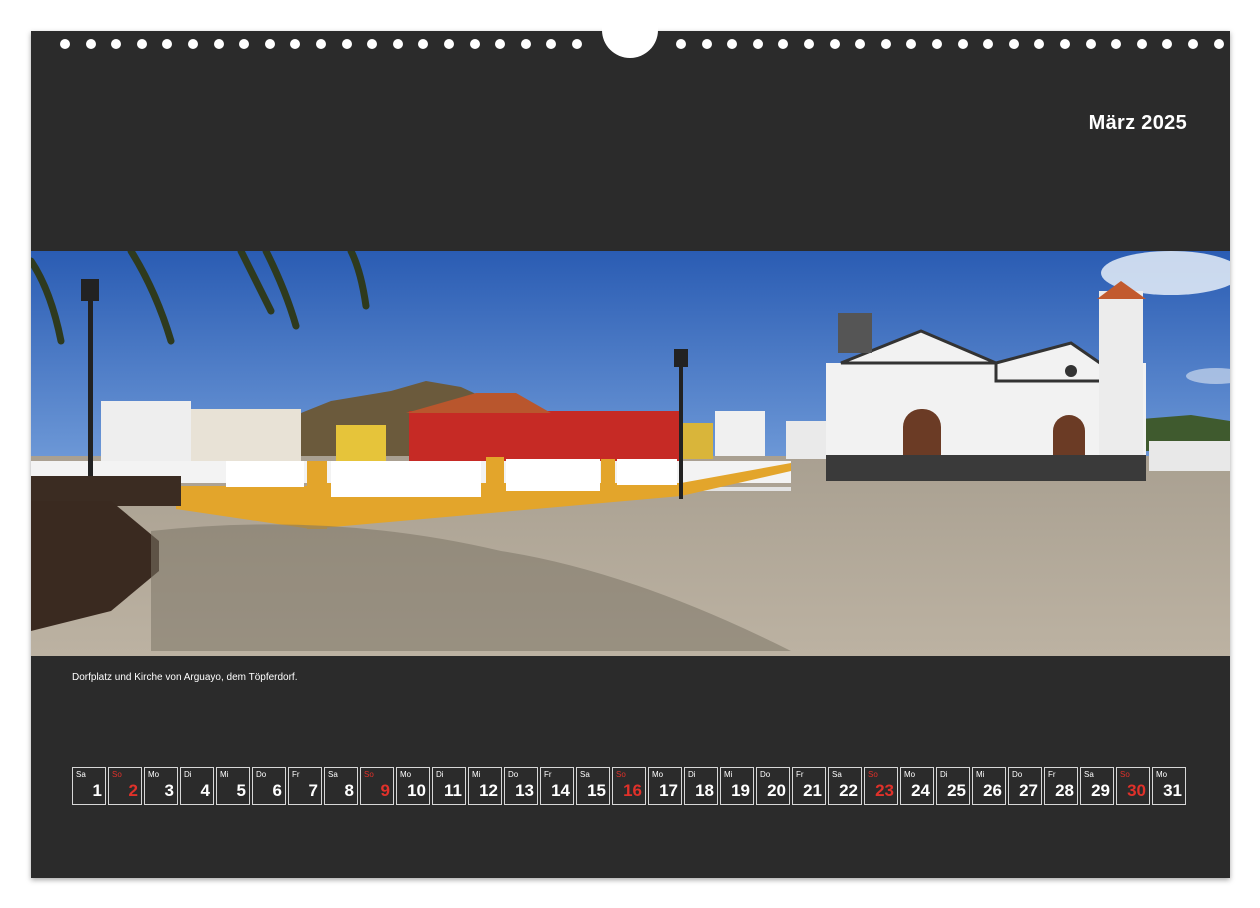  I want to click on day-cell: Do 27, so click(1025, 786).